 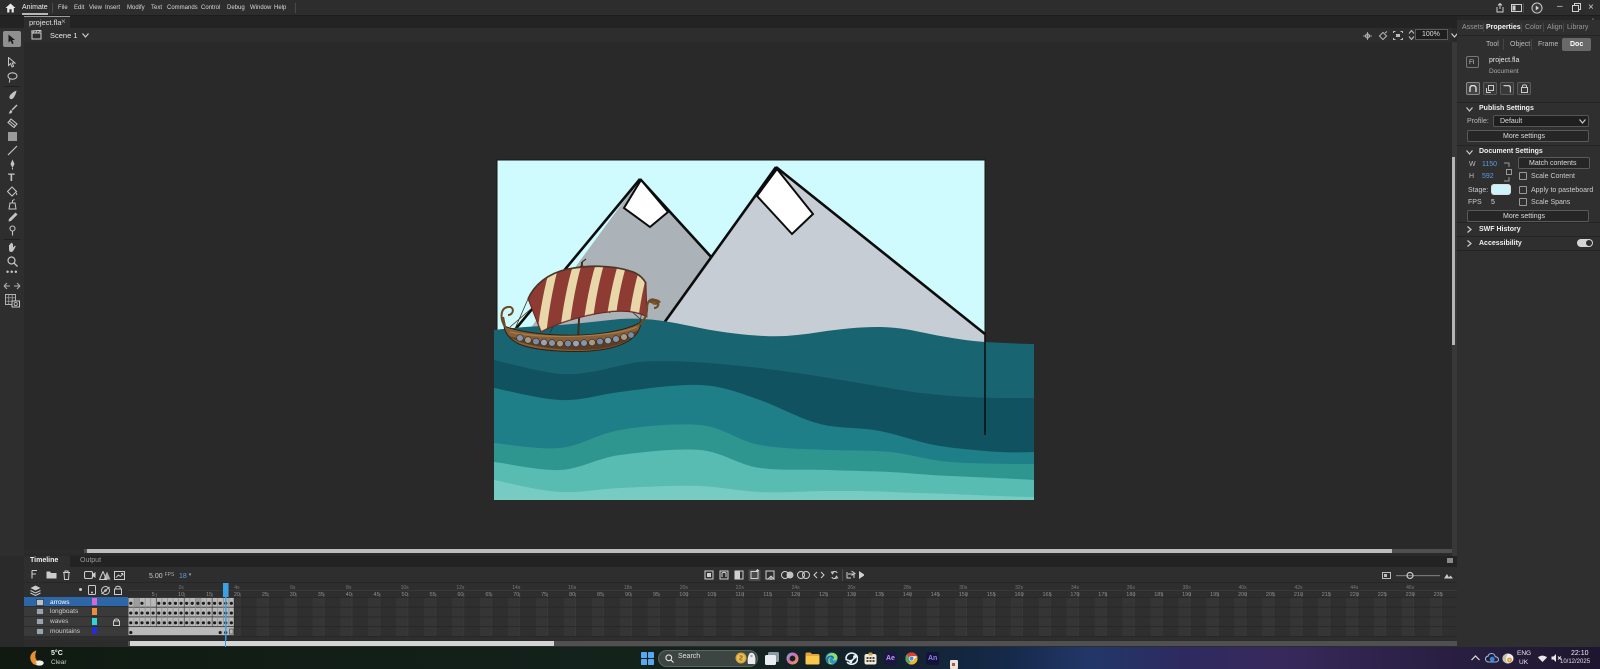 What do you see at coordinates (796, 588) in the screenshot?
I see `svg-text: 24s` at bounding box center [796, 588].